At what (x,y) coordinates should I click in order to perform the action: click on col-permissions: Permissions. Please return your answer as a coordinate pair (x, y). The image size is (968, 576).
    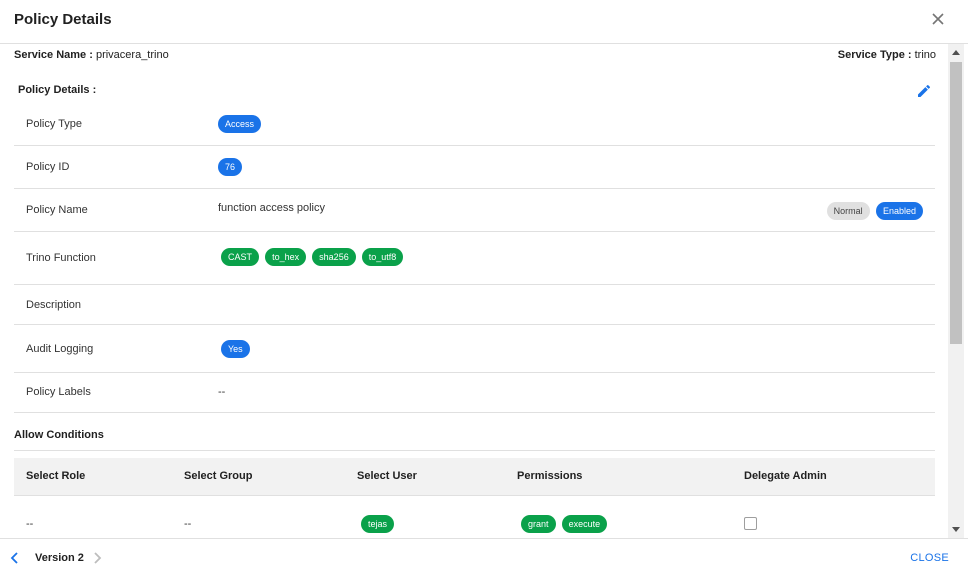
    Looking at the image, I should click on (550, 476).